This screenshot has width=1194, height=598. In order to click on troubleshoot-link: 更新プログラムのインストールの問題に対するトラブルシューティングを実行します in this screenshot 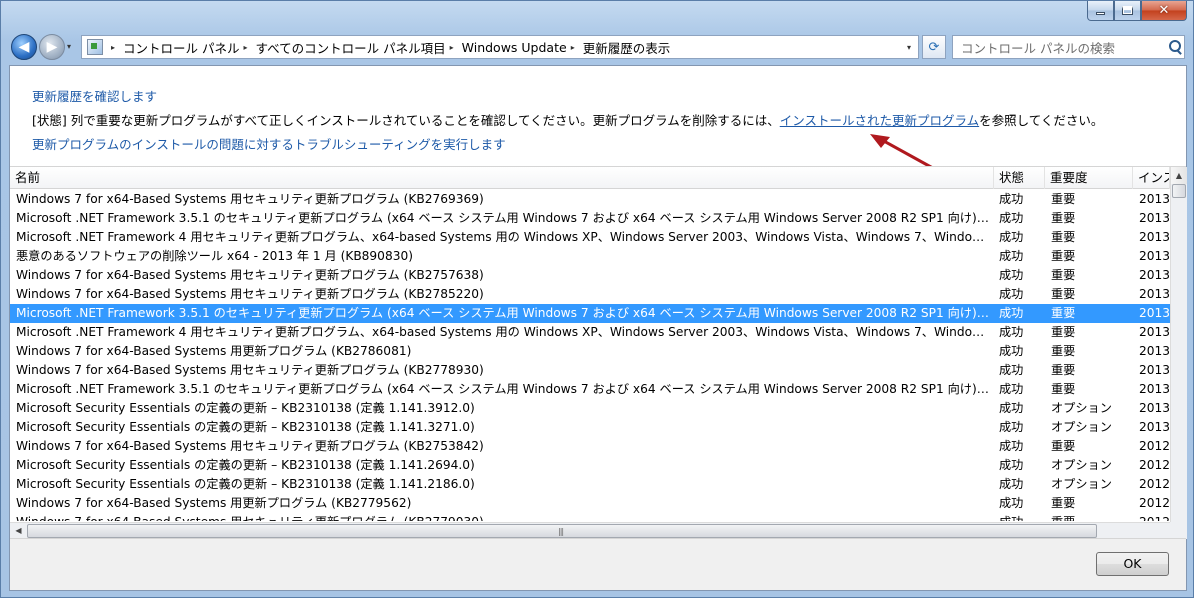, I will do `click(269, 143)`.